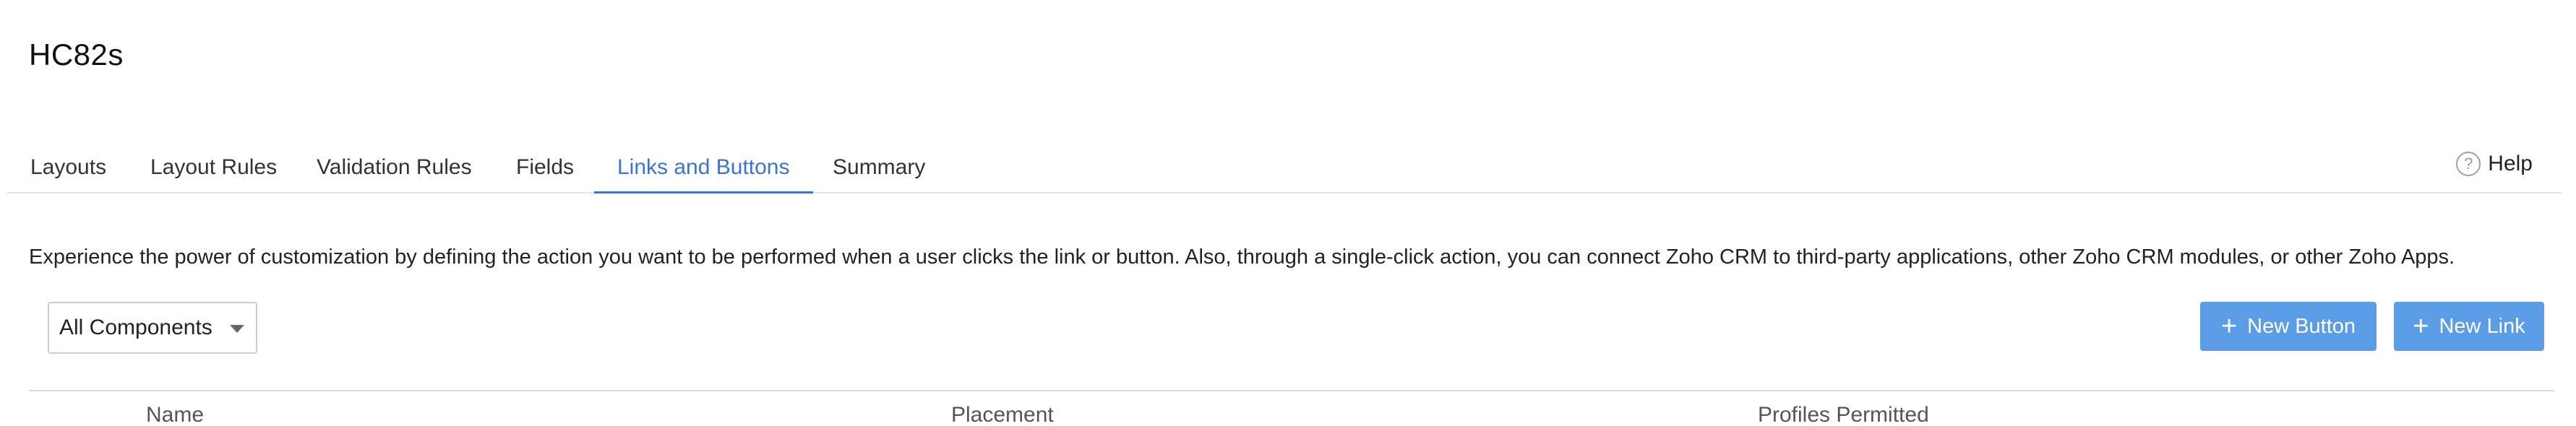 The height and width of the screenshot is (426, 2576). What do you see at coordinates (135, 328) in the screenshot?
I see `component-filter-value: All Components` at bounding box center [135, 328].